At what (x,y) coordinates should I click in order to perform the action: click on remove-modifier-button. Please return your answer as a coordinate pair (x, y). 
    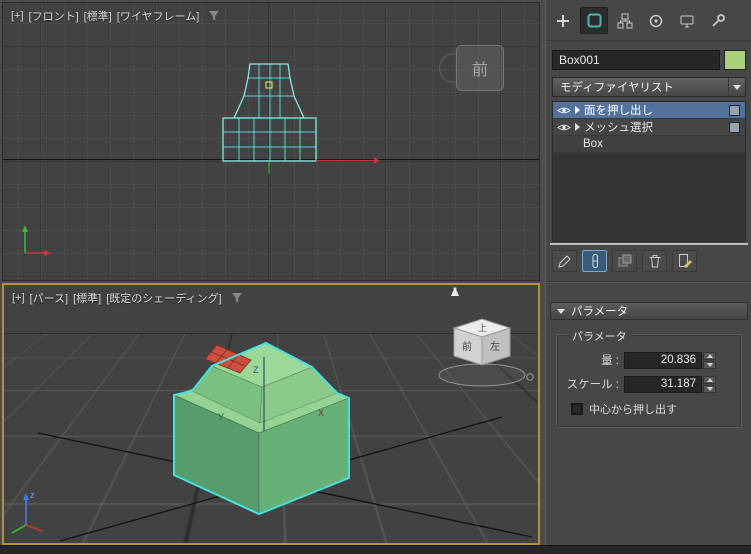
    Looking at the image, I should click on (654, 261).